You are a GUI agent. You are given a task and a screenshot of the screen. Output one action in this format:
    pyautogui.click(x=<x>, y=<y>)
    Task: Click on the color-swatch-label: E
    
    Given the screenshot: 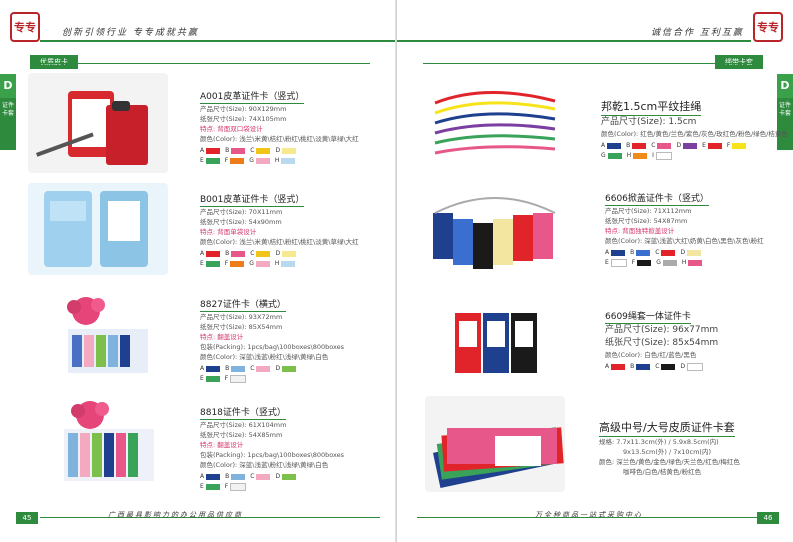 What is the action you would take?
    pyautogui.click(x=607, y=262)
    